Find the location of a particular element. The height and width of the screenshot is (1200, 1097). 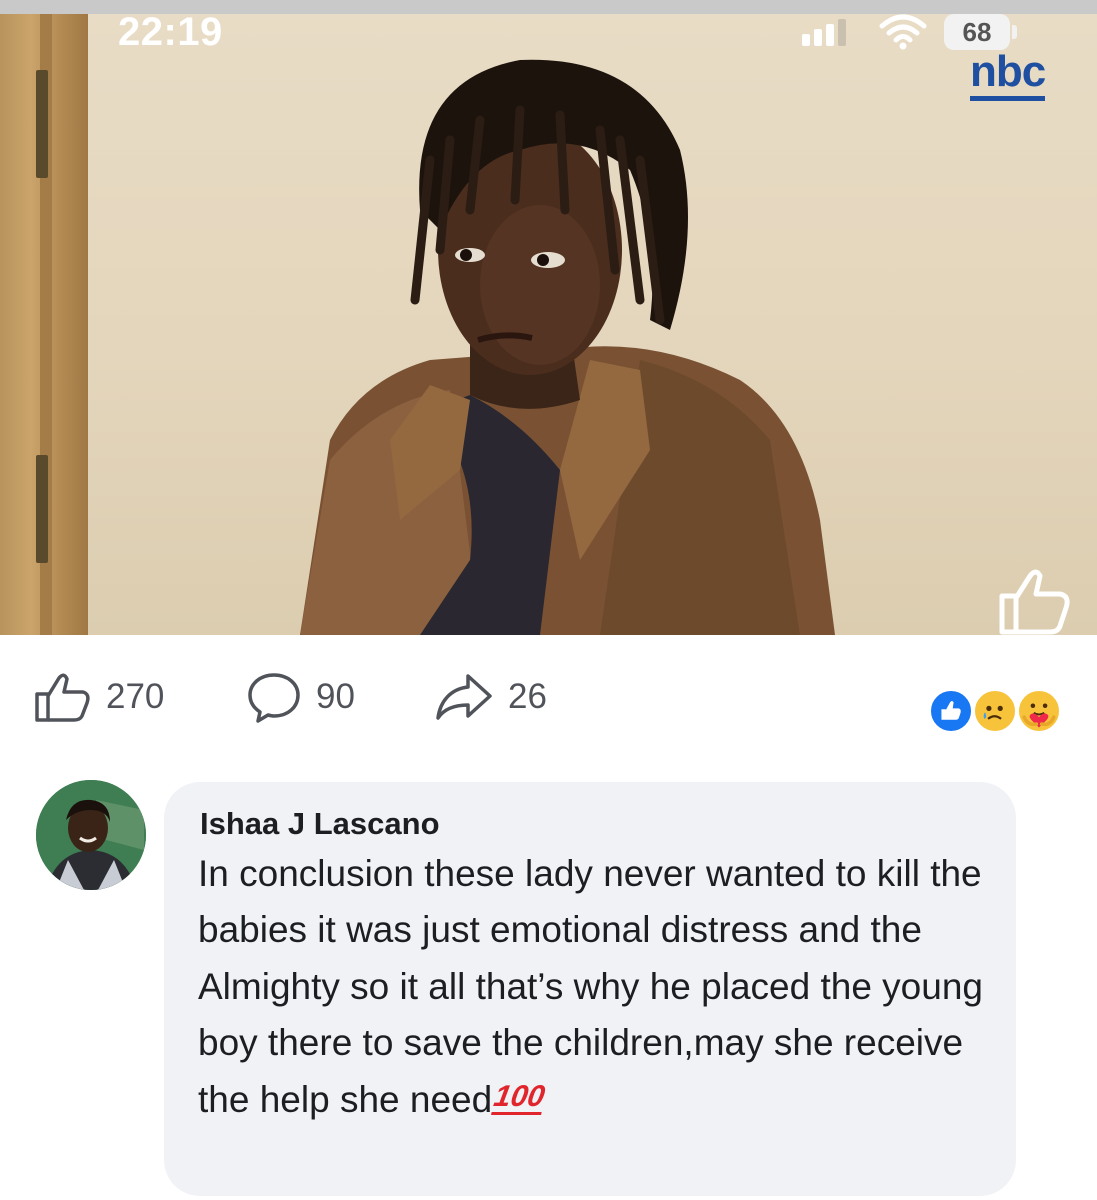

battery-nub is located at coordinates (1014, 32).